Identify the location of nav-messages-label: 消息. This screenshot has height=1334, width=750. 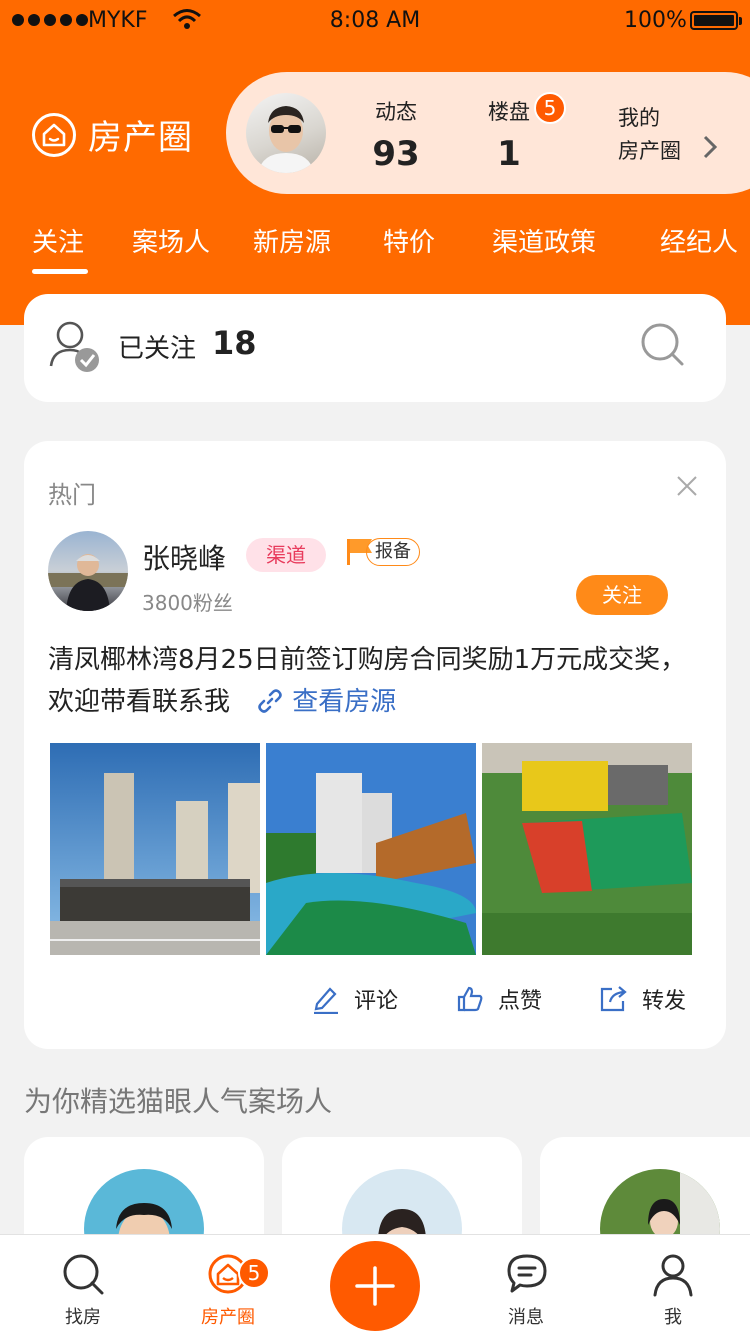
(526, 1317).